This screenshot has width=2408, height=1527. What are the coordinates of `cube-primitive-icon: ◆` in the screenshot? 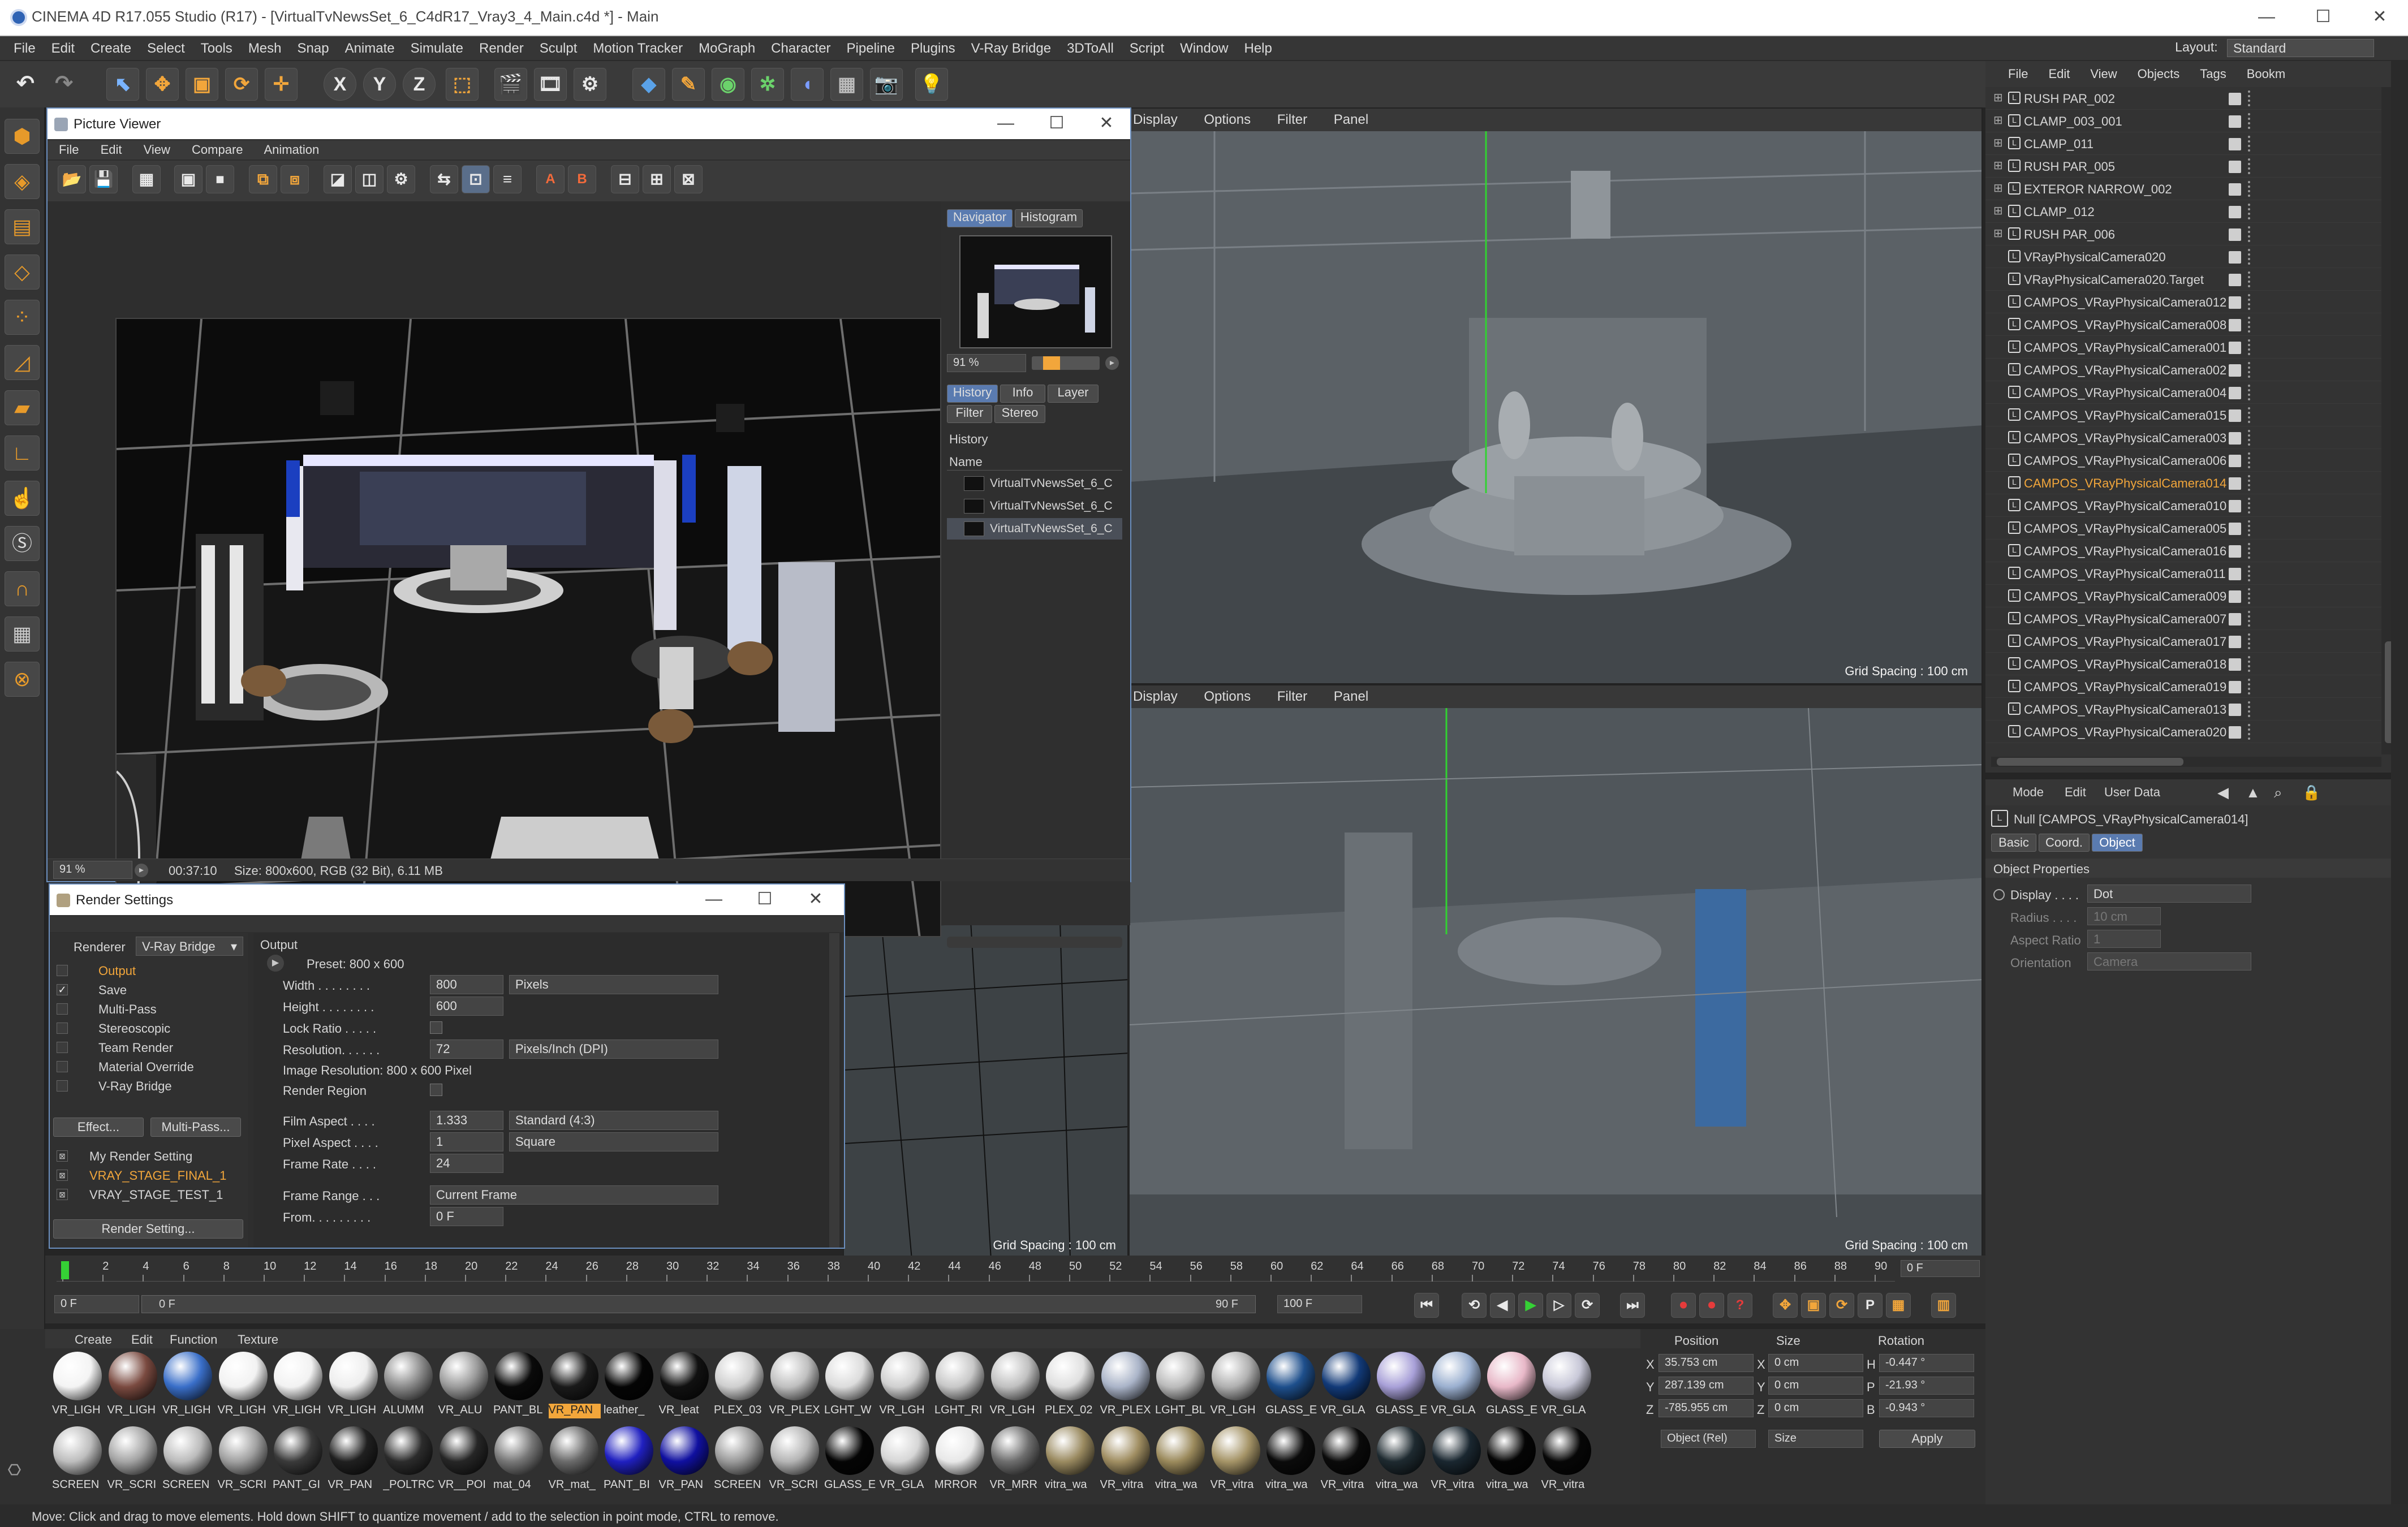 It's located at (648, 85).